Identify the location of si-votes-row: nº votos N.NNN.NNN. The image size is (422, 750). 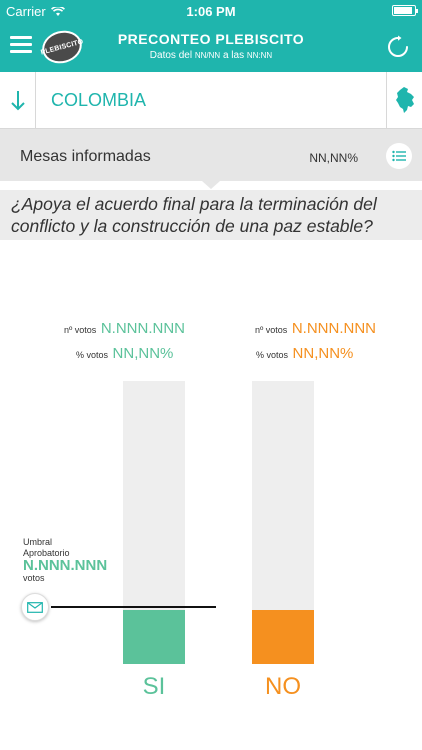
(124, 332).